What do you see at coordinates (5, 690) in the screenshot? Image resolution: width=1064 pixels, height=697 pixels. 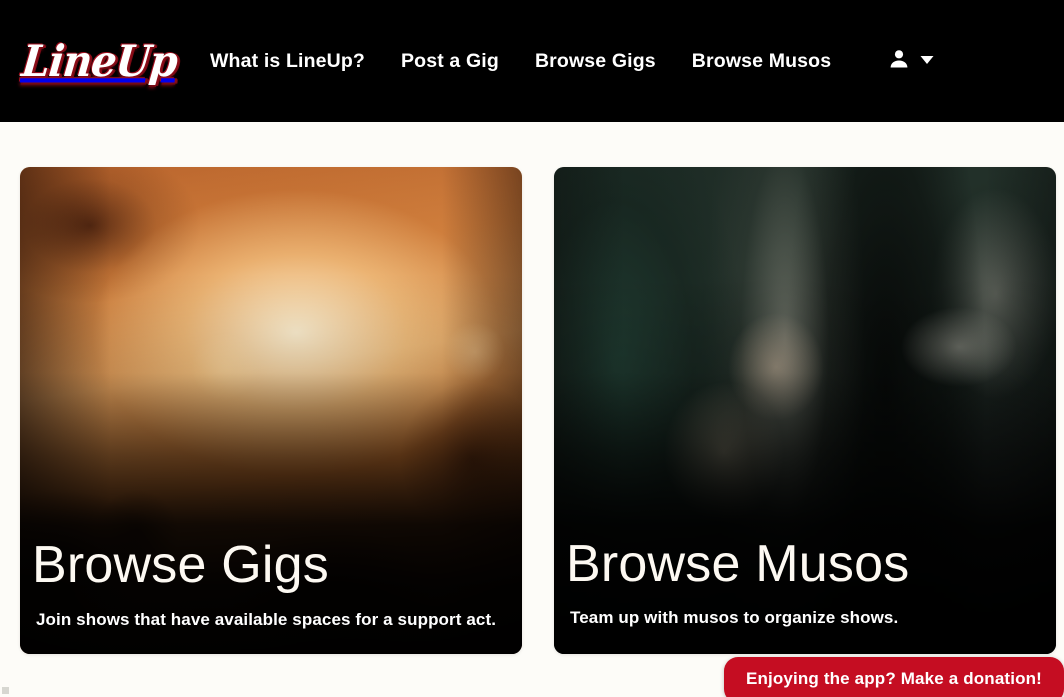 I see `corner-marker` at bounding box center [5, 690].